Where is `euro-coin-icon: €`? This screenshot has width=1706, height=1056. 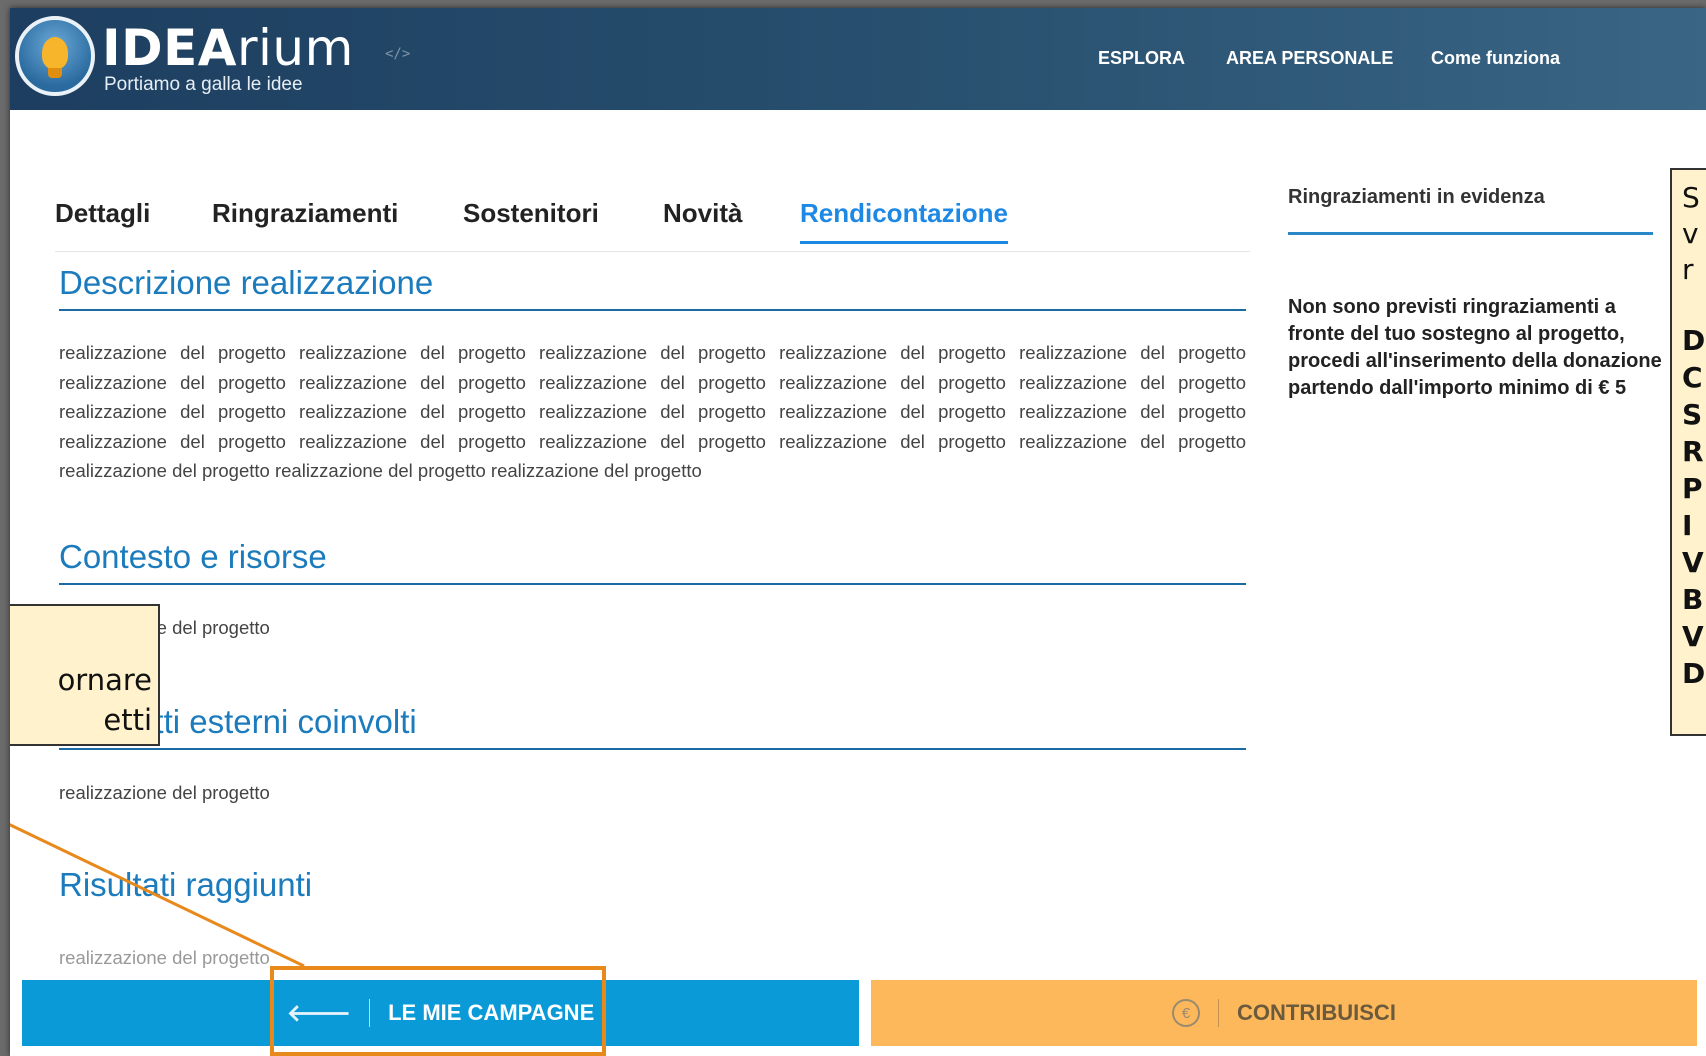
euro-coin-icon: € is located at coordinates (1186, 1013).